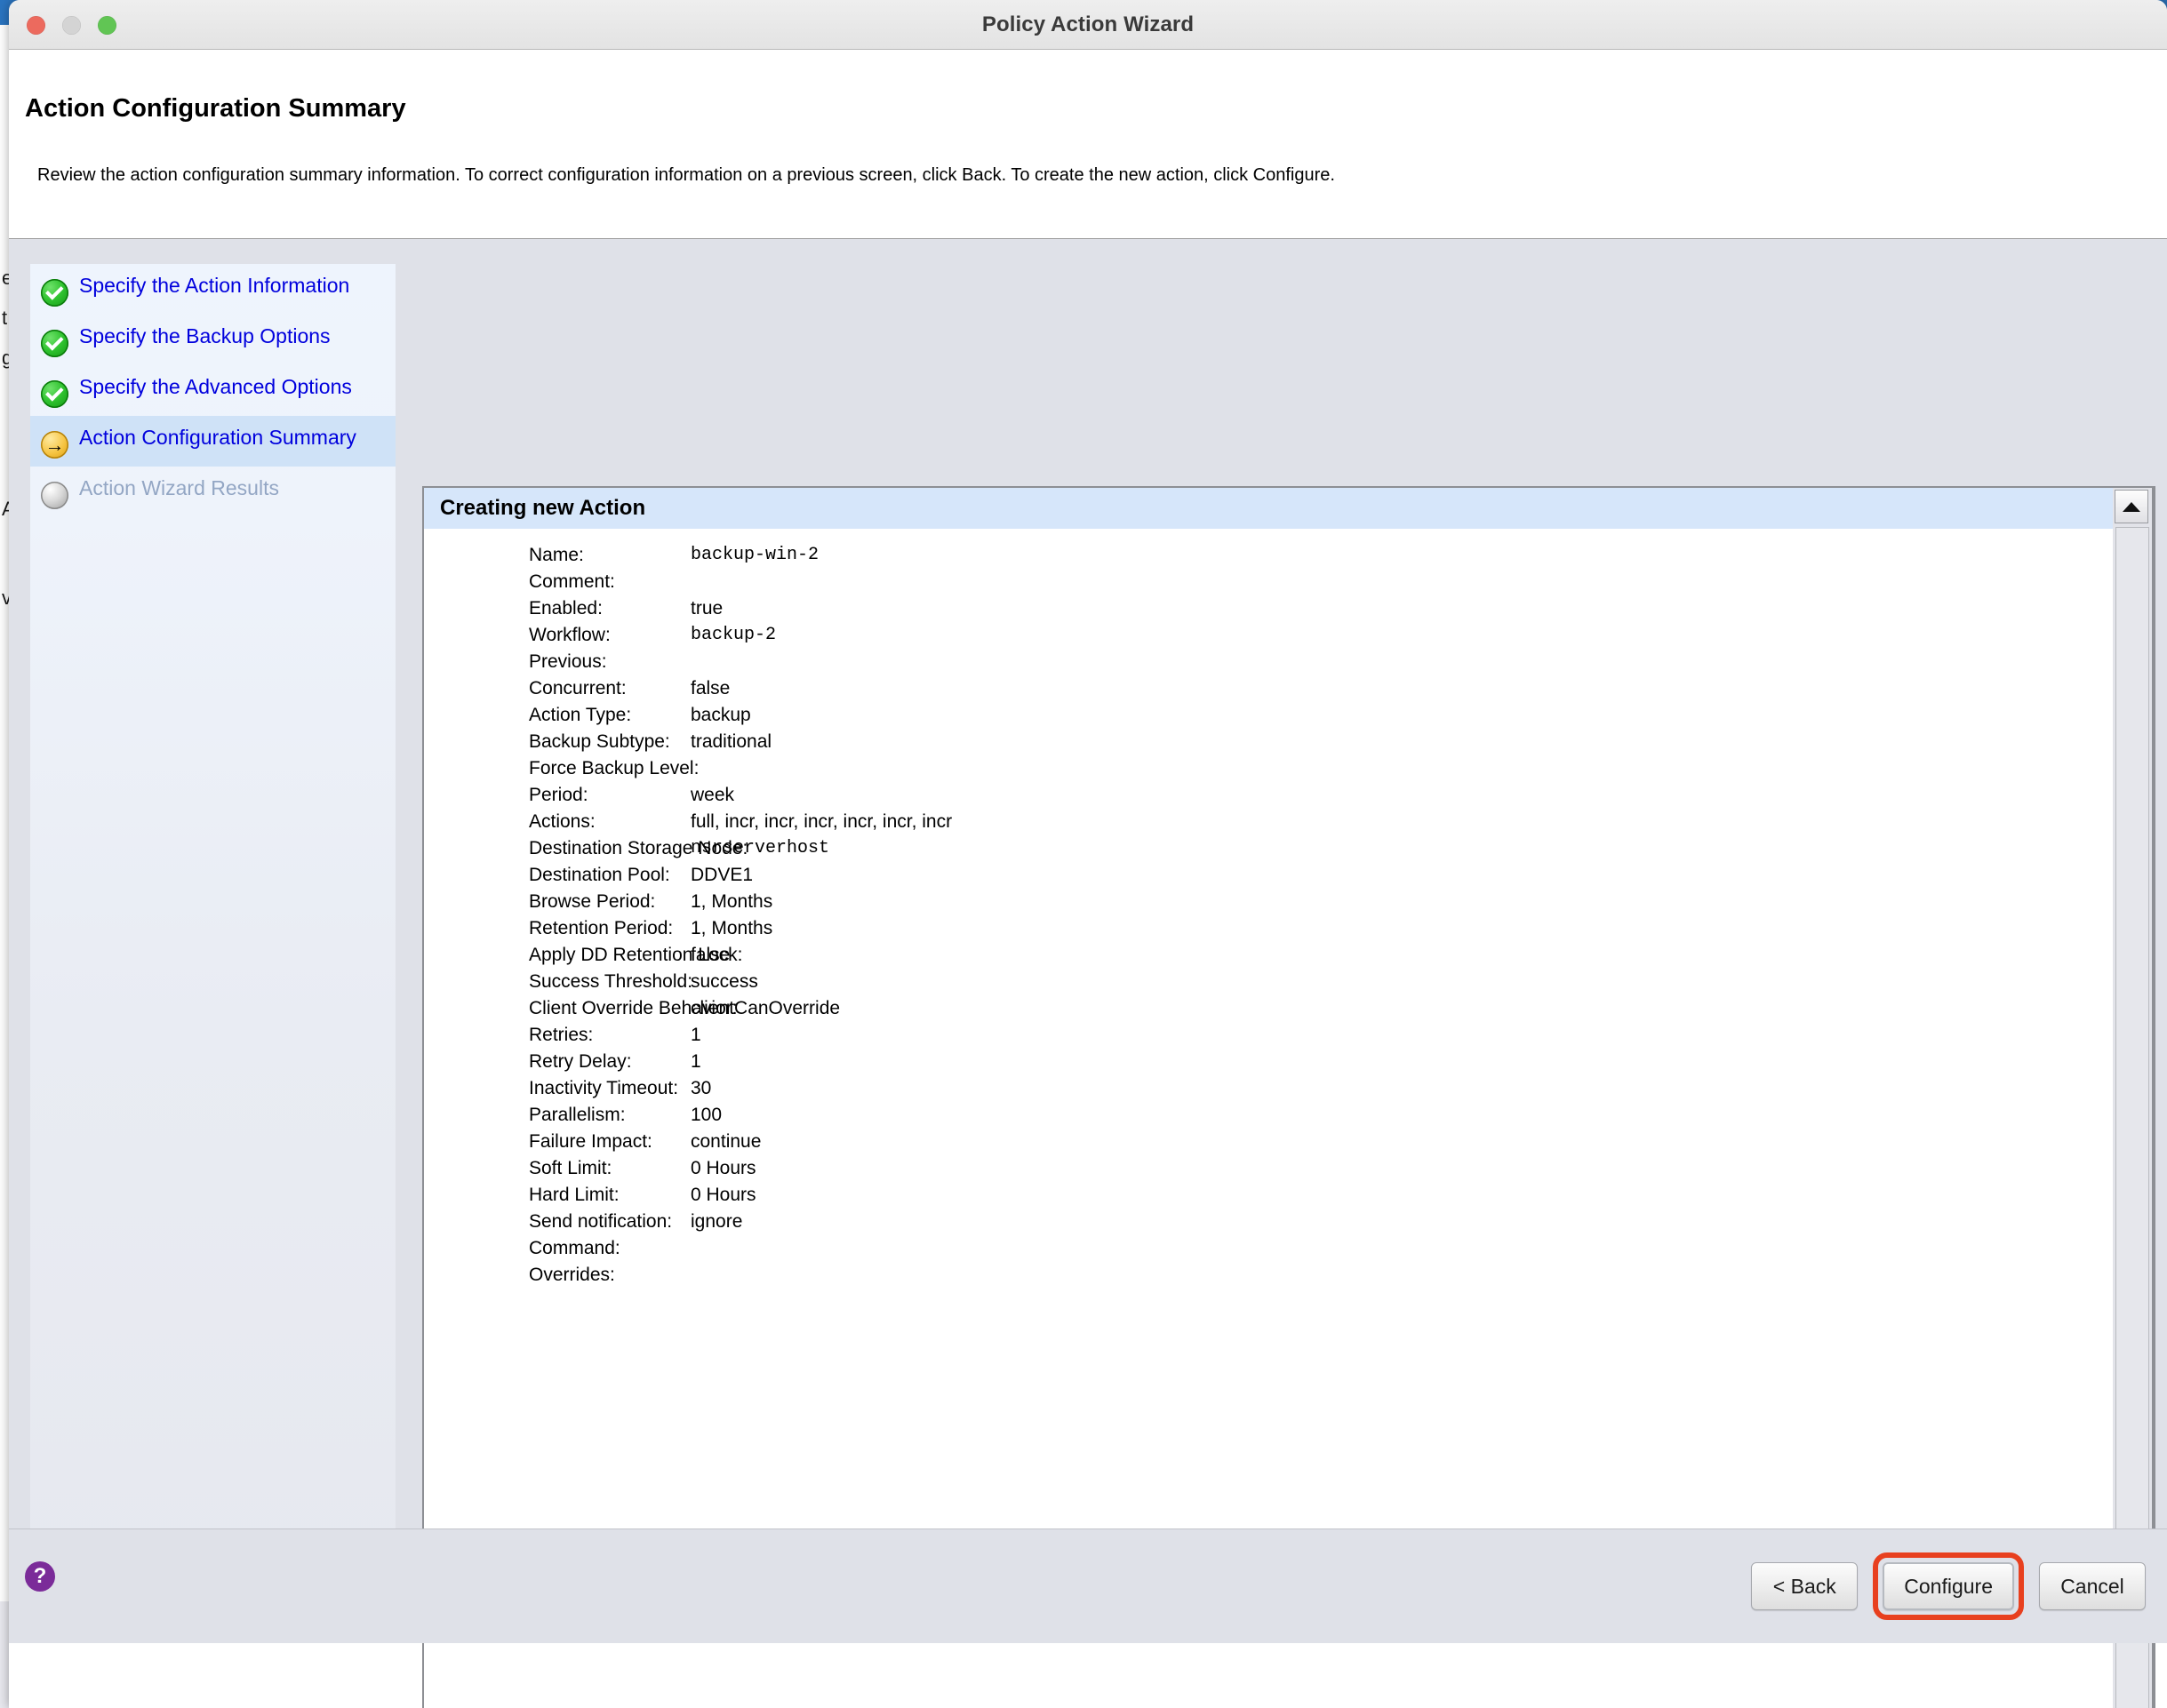 This screenshot has height=1708, width=2167. Describe the element at coordinates (614, 768) in the screenshot. I see `summary-row-label: Force Backup Level:` at that location.